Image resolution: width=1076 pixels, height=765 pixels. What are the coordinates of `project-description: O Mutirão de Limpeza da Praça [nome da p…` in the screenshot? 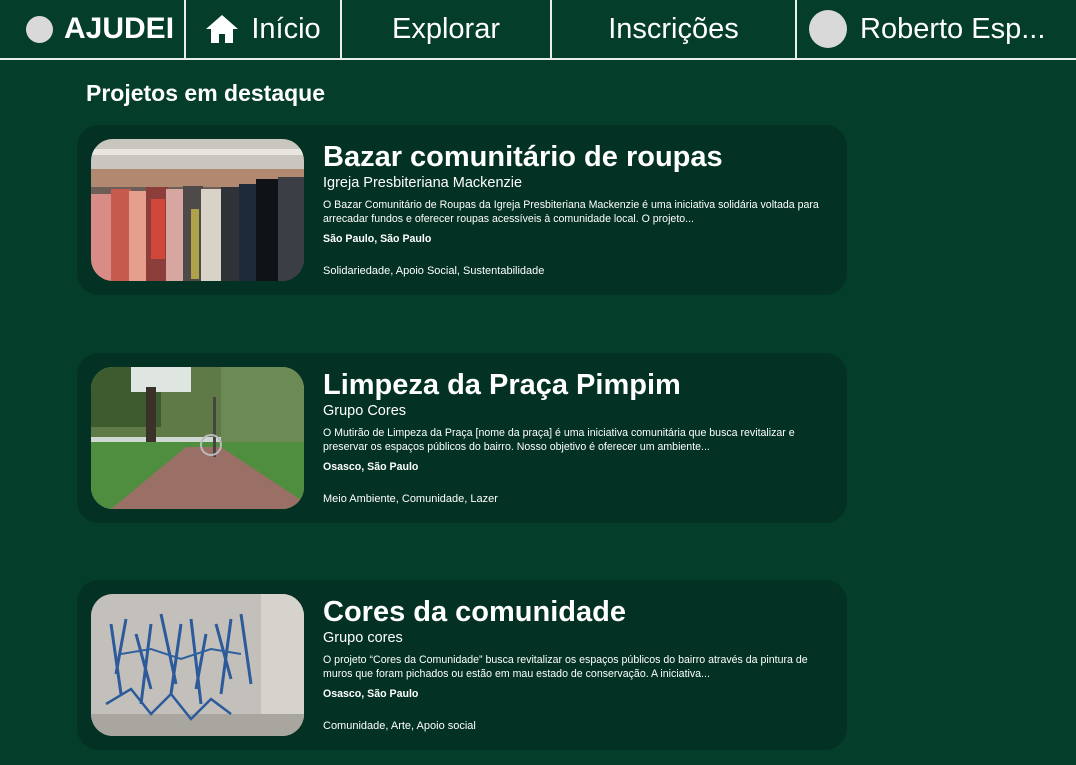 It's located at (559, 440).